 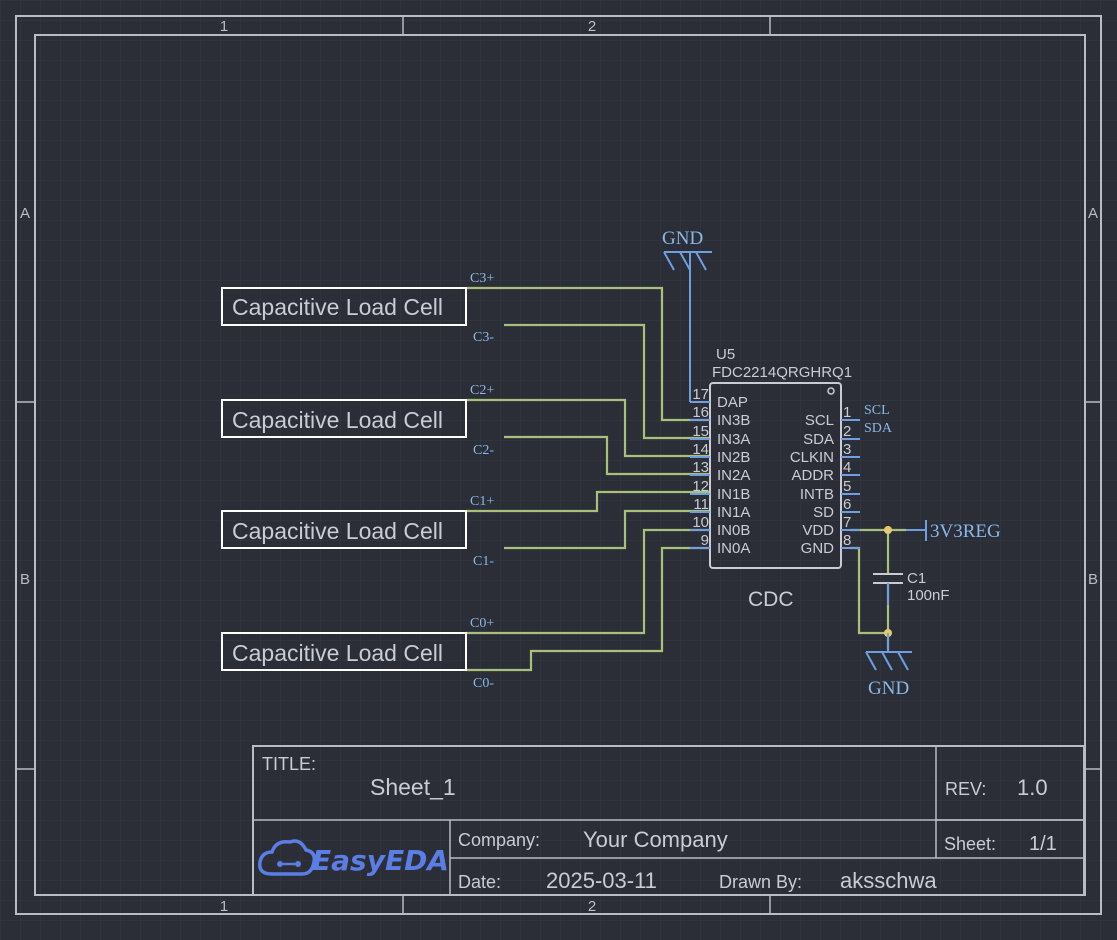 I want to click on pin-name: IN3B, so click(x=733, y=420).